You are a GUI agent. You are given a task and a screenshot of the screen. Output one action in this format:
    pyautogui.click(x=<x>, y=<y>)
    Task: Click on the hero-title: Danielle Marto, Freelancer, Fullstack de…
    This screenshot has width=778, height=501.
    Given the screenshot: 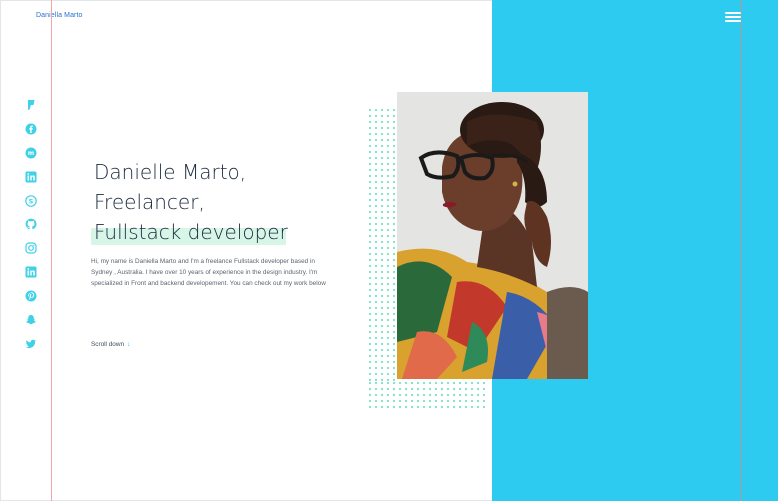 What is the action you would take?
    pyautogui.click(x=224, y=202)
    